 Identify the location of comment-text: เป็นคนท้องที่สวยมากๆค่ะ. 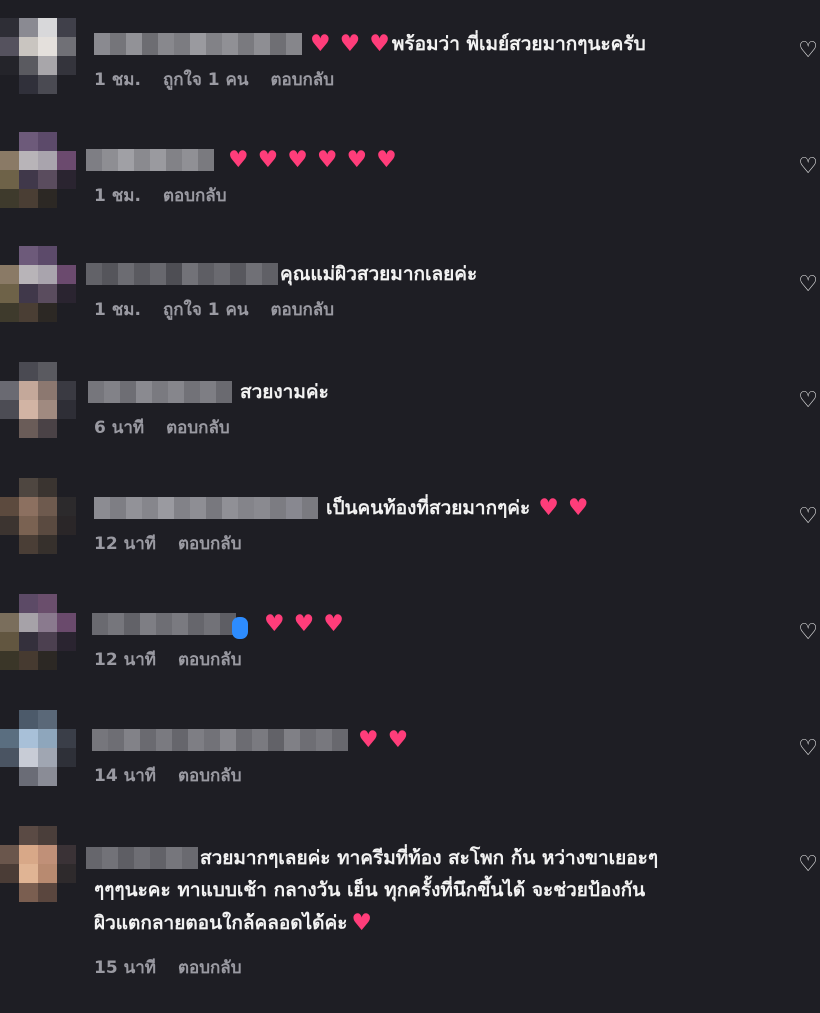
(428, 508).